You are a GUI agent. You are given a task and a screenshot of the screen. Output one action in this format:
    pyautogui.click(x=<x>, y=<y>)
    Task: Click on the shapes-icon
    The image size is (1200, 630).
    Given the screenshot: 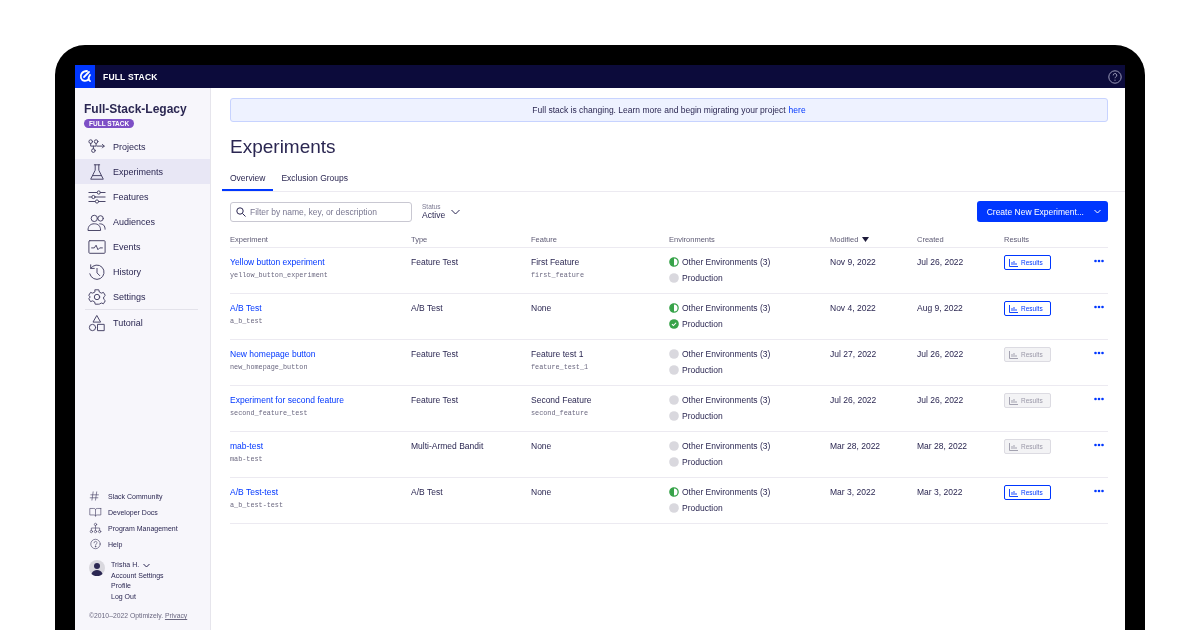 What is the action you would take?
    pyautogui.click(x=97, y=322)
    